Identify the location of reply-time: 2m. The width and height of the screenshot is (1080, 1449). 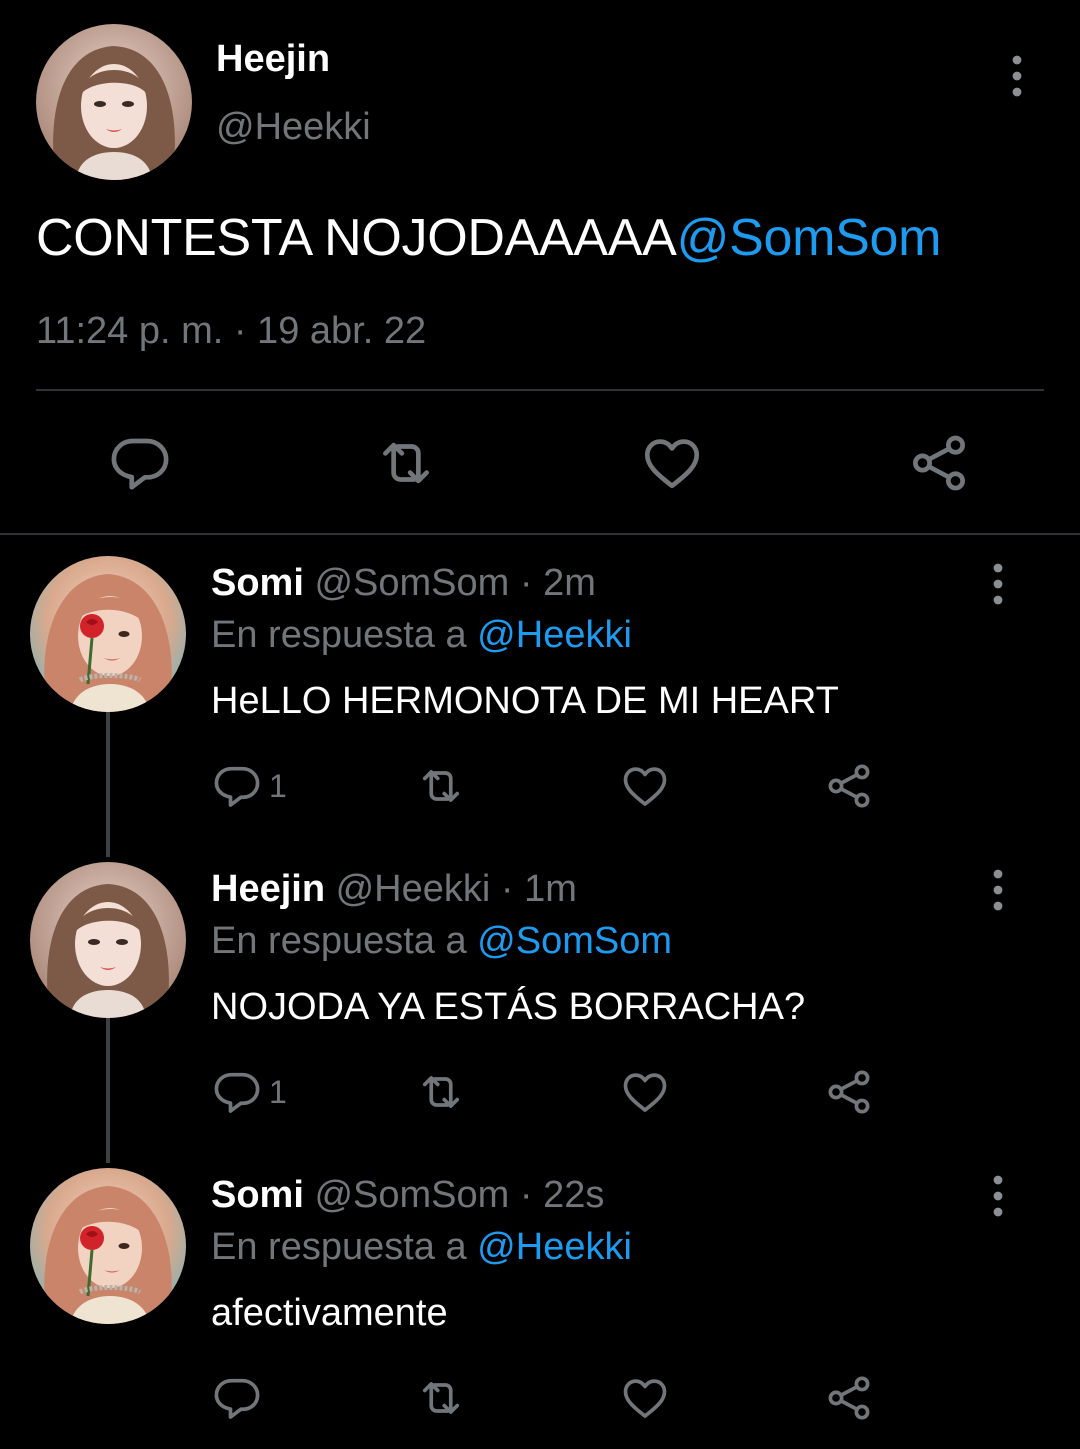
(569, 583).